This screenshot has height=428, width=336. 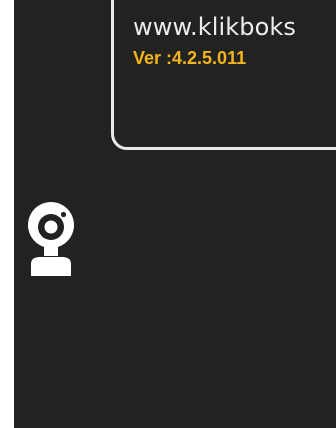 I want to click on webcam-icon, so click(x=51, y=236).